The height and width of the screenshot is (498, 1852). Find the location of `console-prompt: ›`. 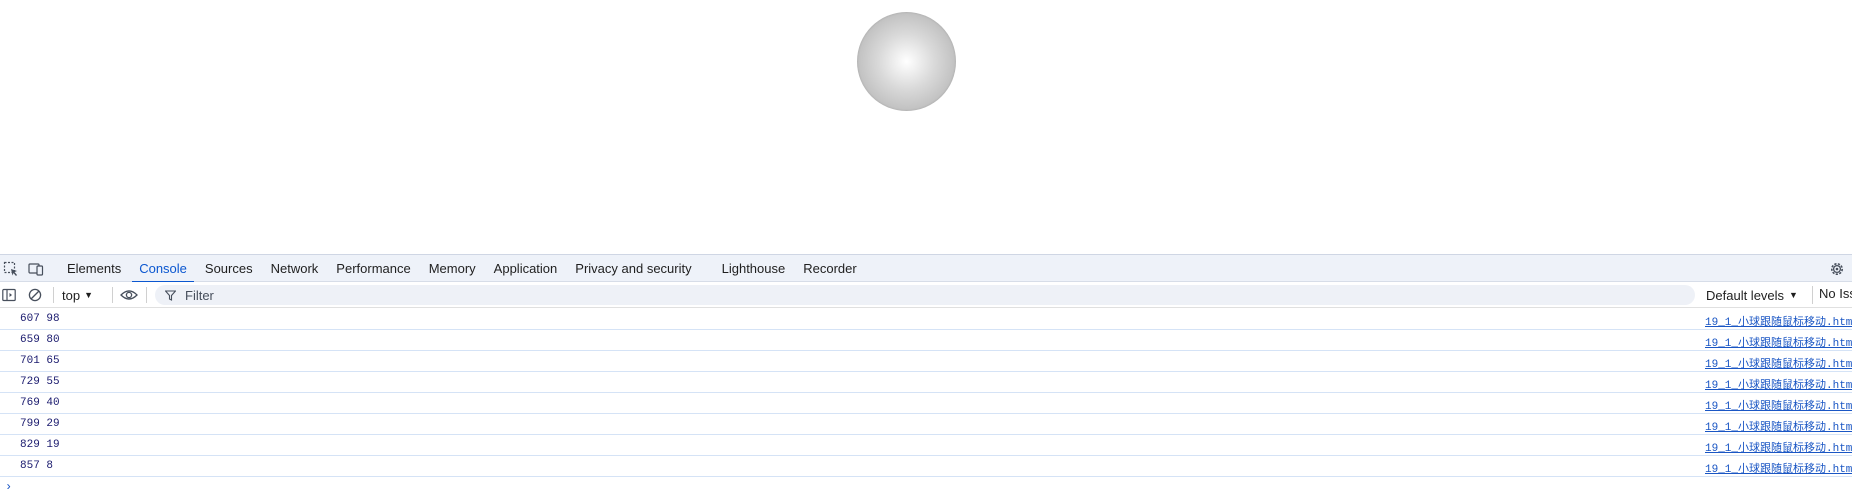

console-prompt: › is located at coordinates (8, 487).